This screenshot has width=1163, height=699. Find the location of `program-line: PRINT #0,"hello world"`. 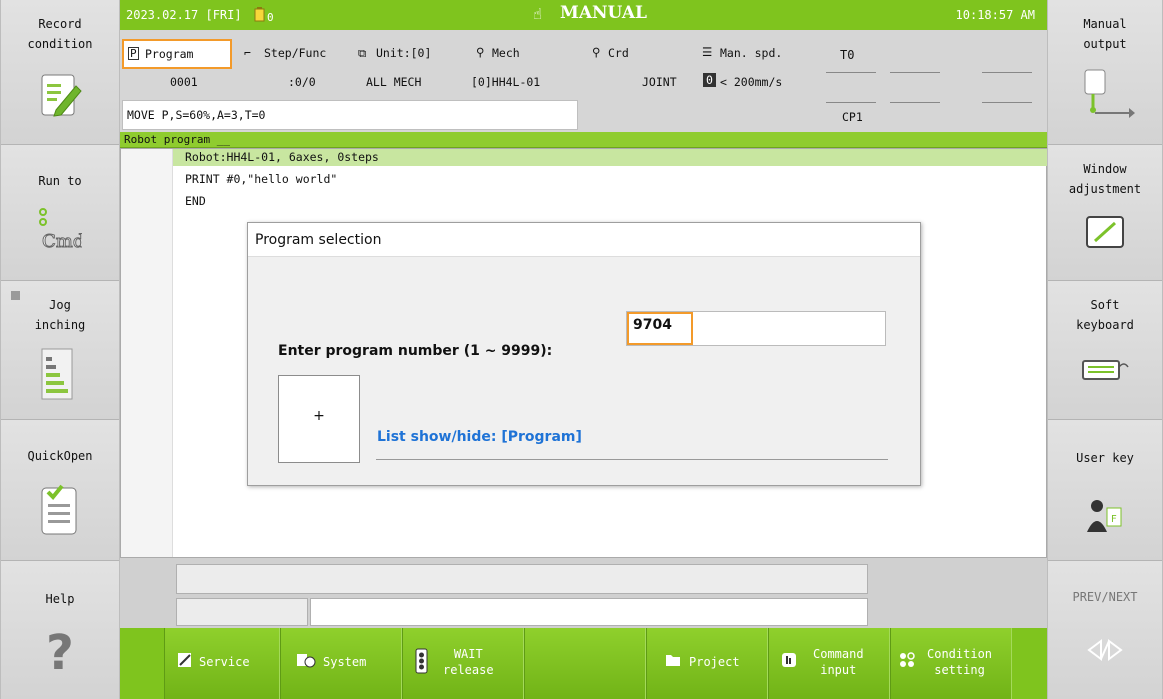

program-line: PRINT #0,"hello world" is located at coordinates (610, 179).